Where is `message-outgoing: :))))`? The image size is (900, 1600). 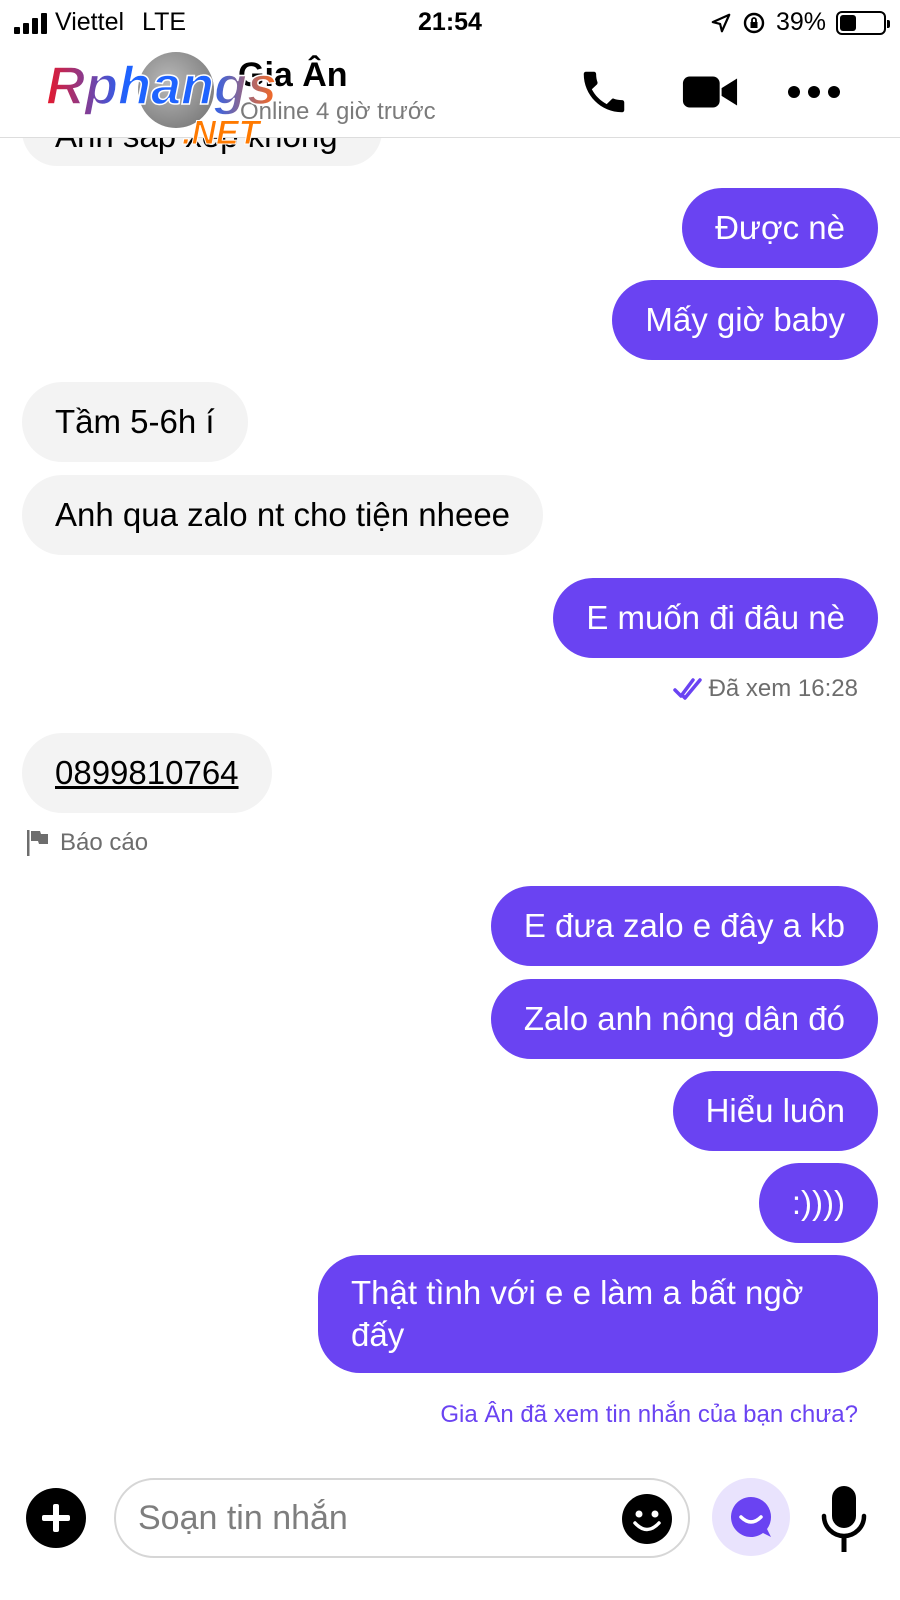
message-outgoing: :)))) is located at coordinates (818, 1203).